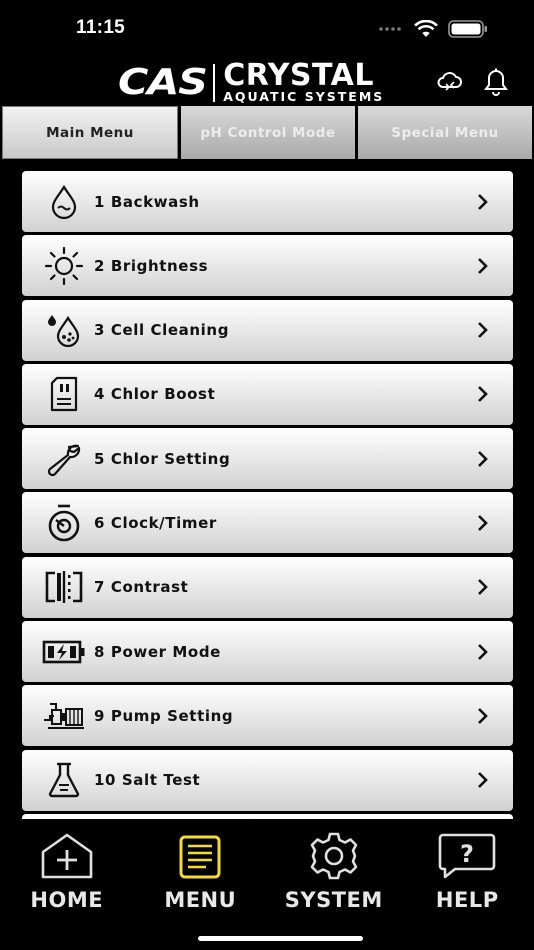  What do you see at coordinates (147, 780) in the screenshot?
I see `menu-item-label: 10 Salt Test` at bounding box center [147, 780].